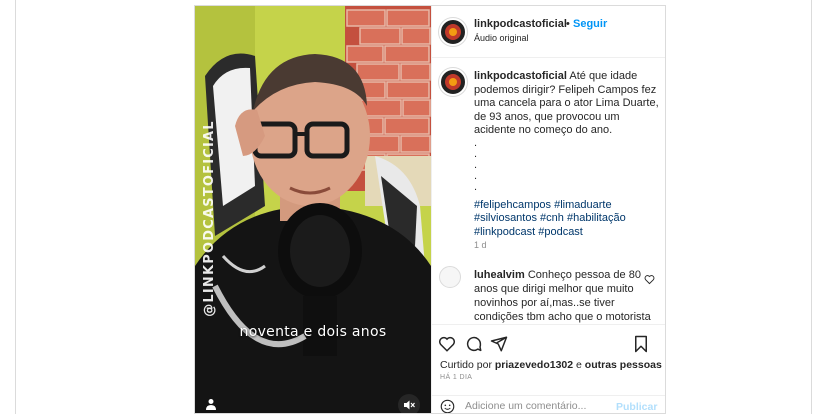  What do you see at coordinates (534, 365) in the screenshot?
I see `liked-by-user: priazevedo1302` at bounding box center [534, 365].